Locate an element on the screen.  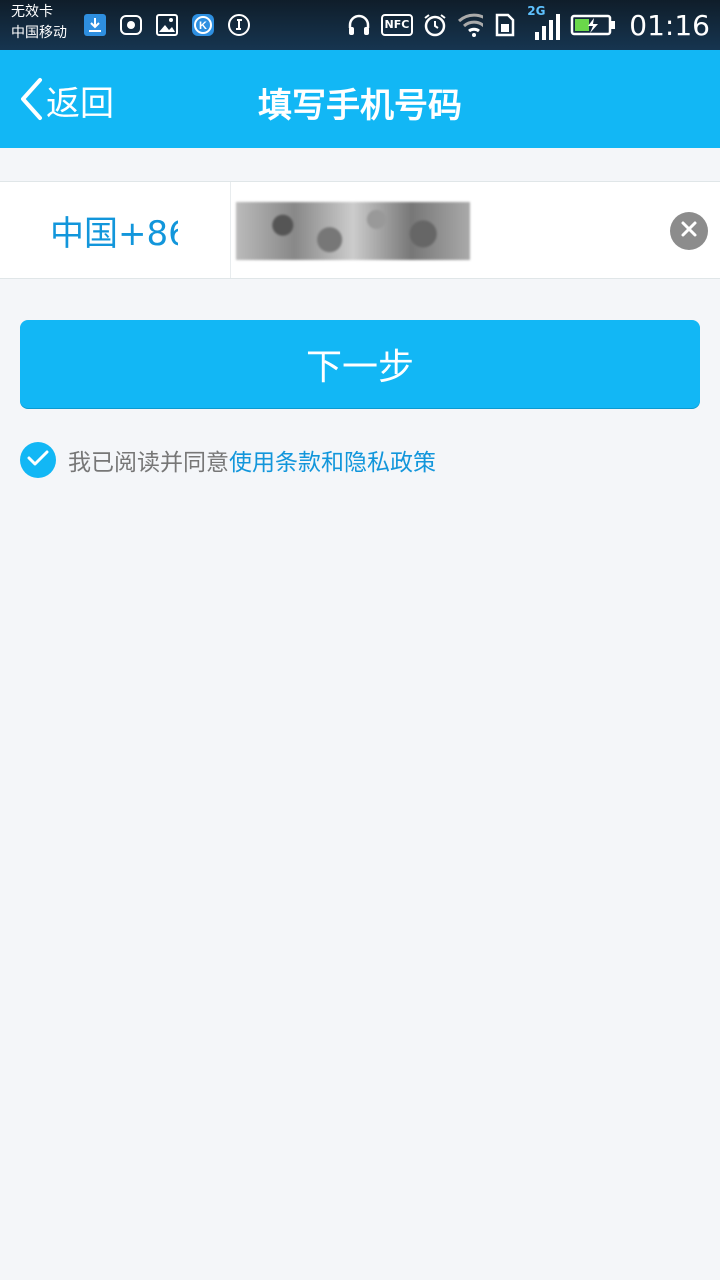
gallery-icon is located at coordinates (167, 25).